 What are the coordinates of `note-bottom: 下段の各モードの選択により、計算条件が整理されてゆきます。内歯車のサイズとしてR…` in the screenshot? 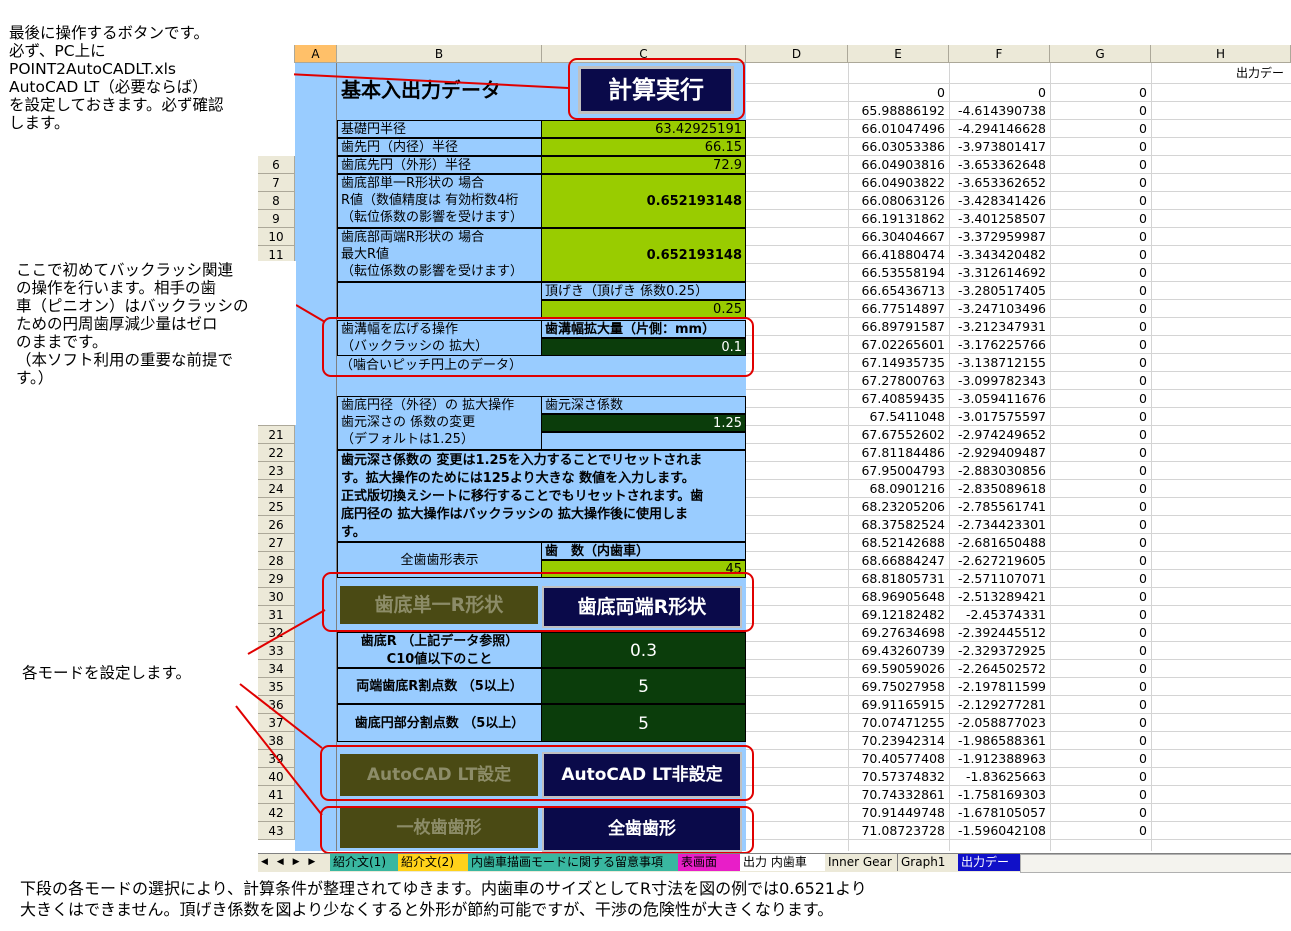 It's located at (443, 899).